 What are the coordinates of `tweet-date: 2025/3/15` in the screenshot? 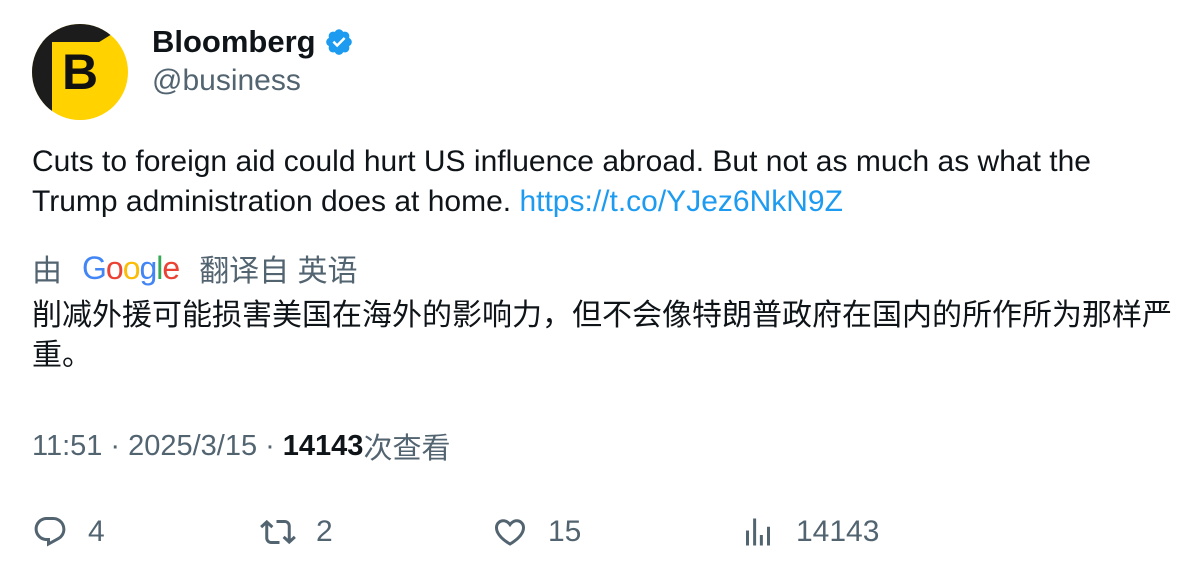 It's located at (192, 446).